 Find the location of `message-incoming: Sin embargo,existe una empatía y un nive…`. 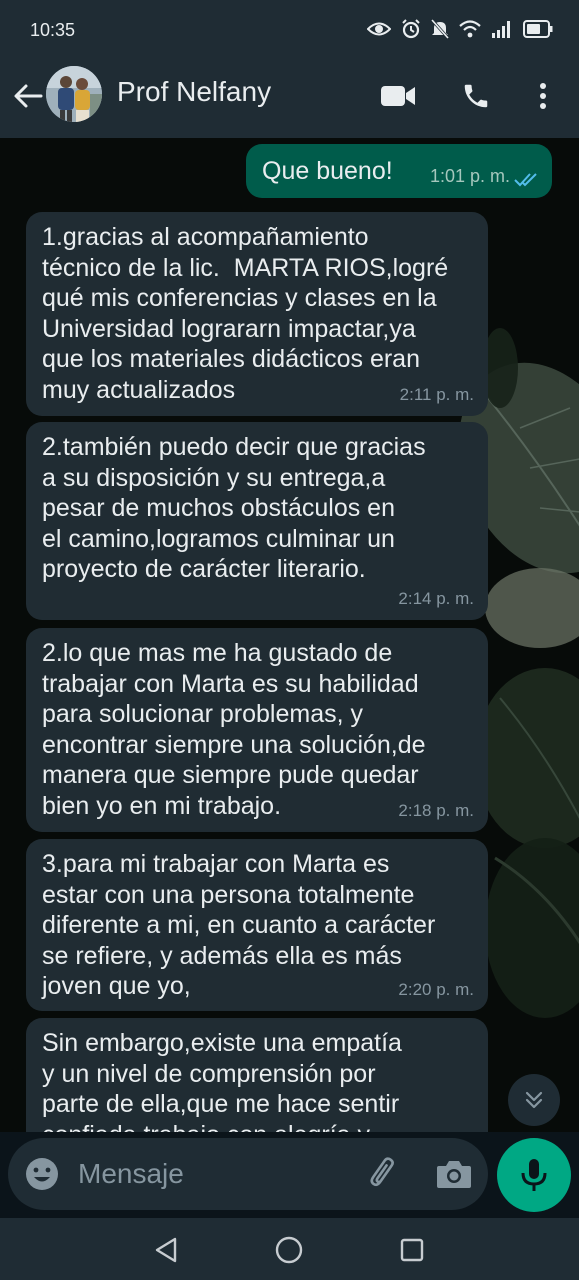

message-incoming: Sin embargo,existe una empatía y un nive… is located at coordinates (257, 1075).